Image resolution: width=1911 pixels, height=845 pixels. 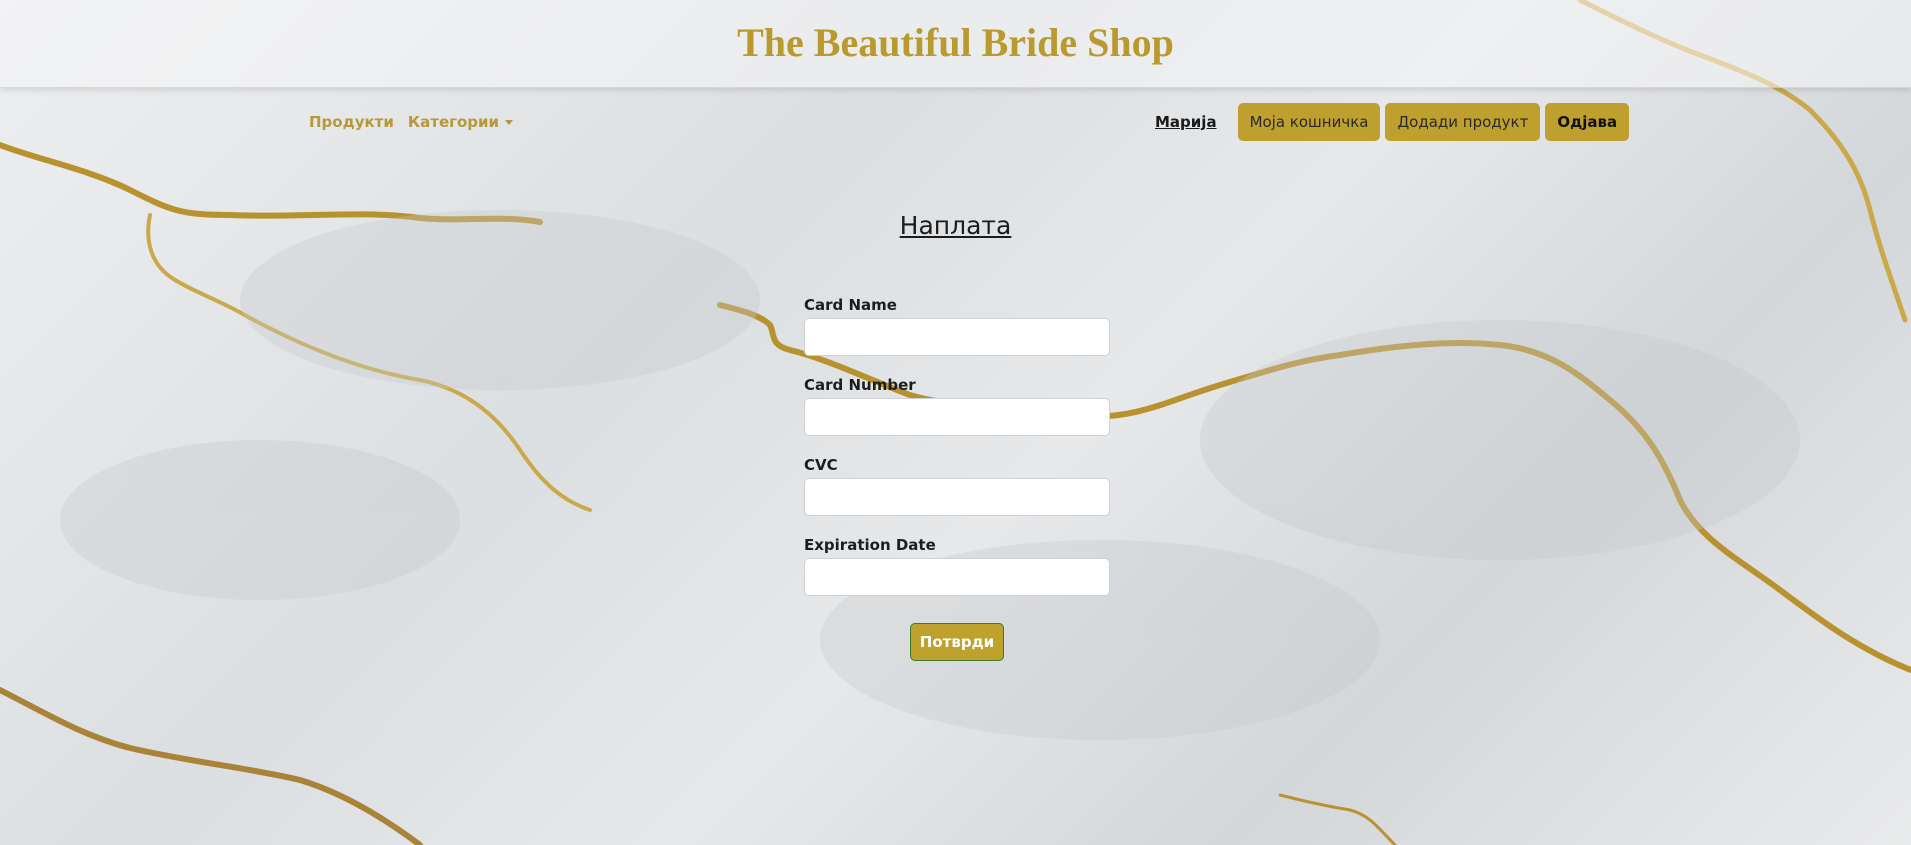 What do you see at coordinates (453, 122) in the screenshot?
I see `nav-categories-label: Категории` at bounding box center [453, 122].